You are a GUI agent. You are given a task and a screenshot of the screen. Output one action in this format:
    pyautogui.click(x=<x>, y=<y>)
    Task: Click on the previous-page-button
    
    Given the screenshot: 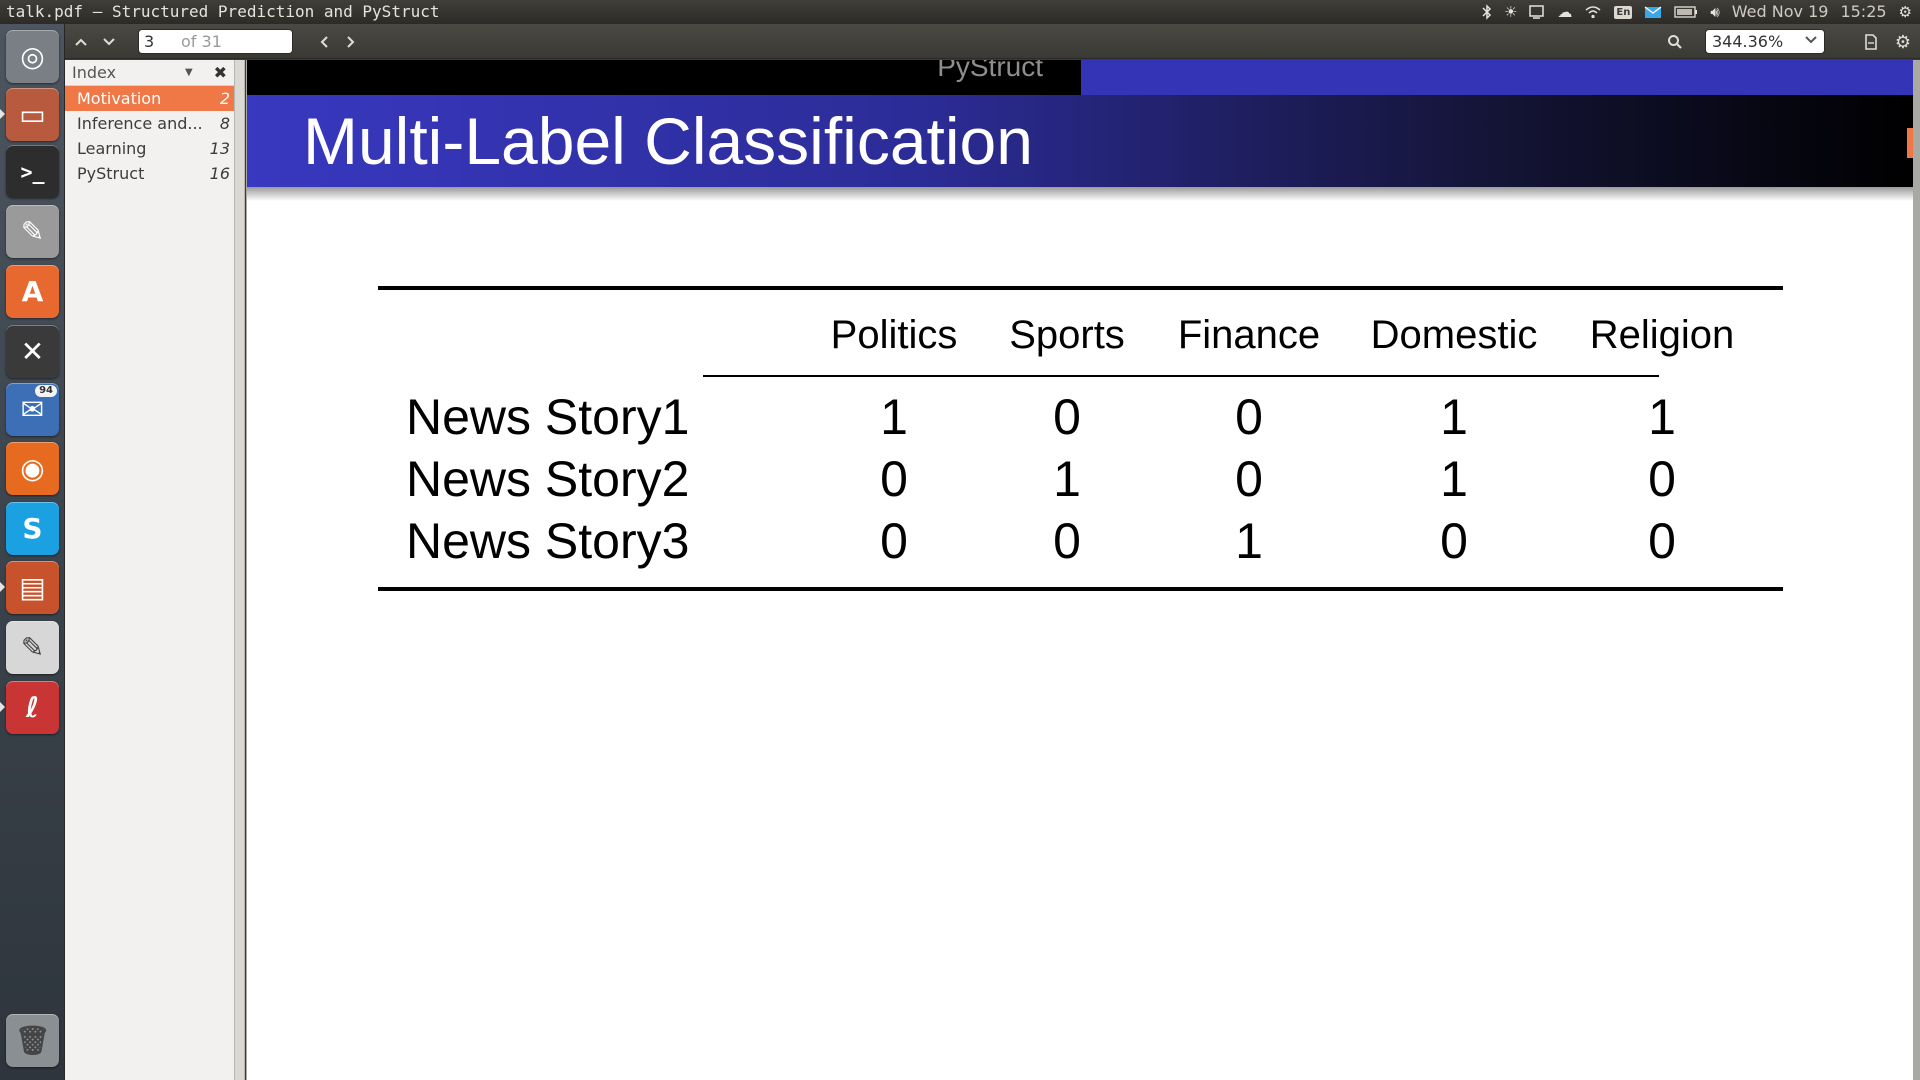 What is the action you would take?
    pyautogui.click(x=81, y=42)
    